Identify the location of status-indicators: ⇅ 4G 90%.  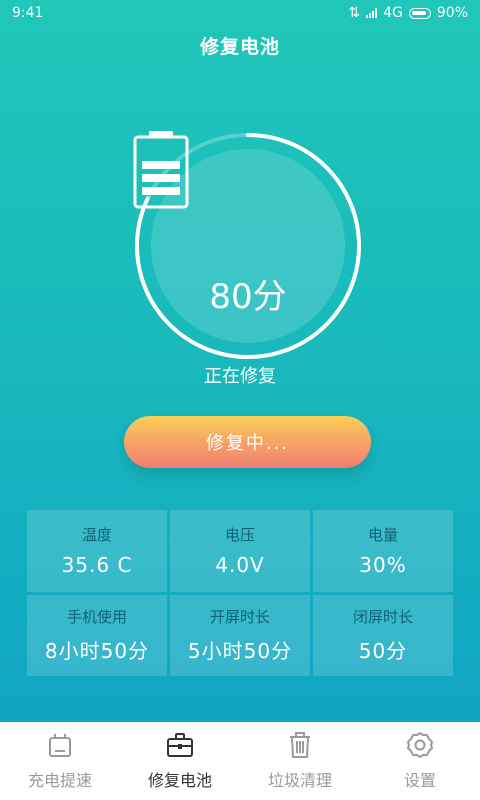
(408, 13).